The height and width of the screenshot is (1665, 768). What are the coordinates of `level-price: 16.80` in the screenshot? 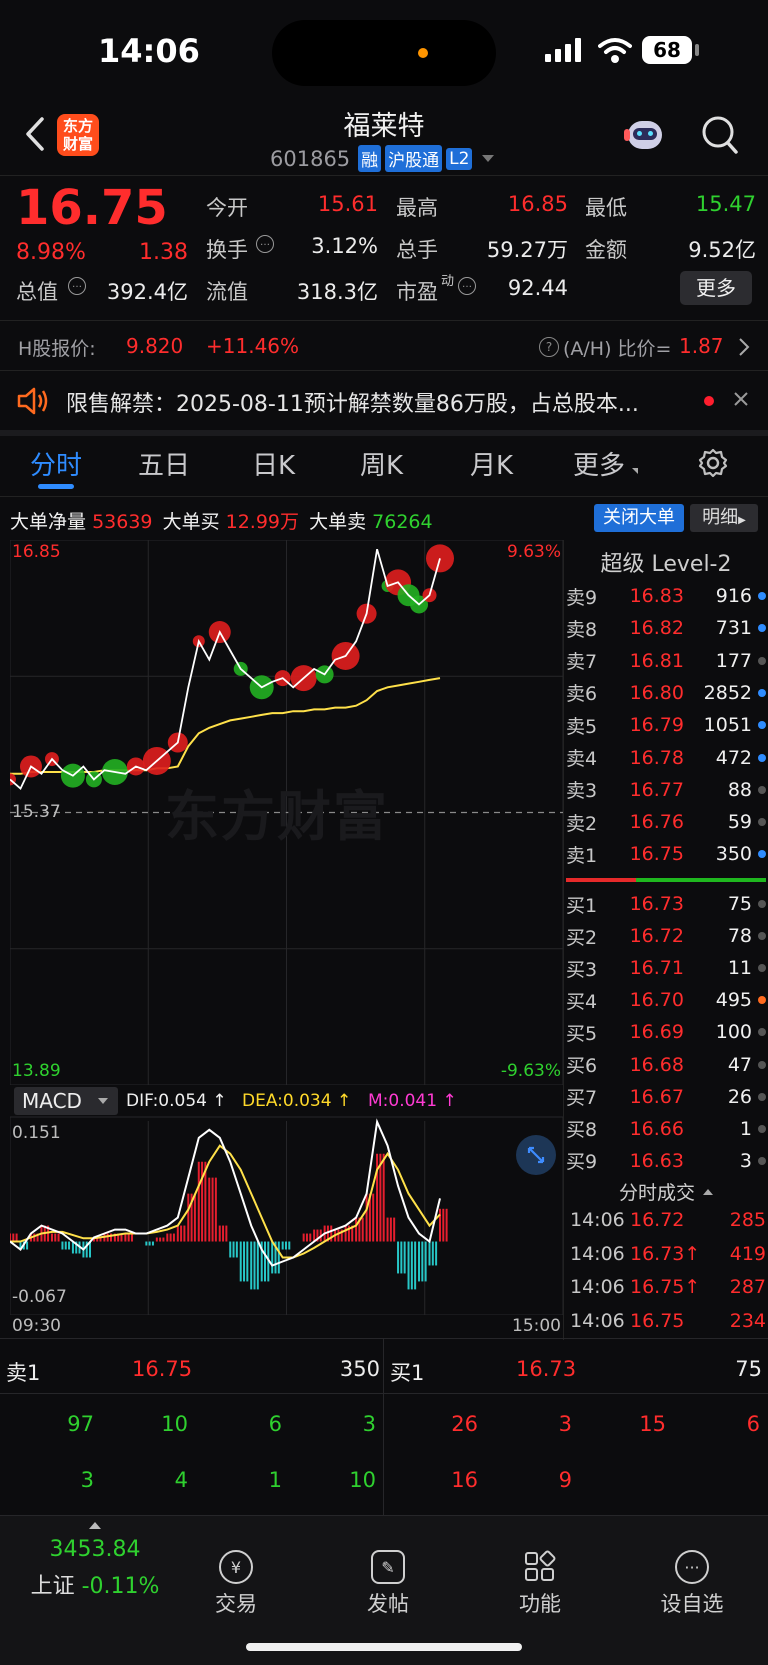 It's located at (656, 692).